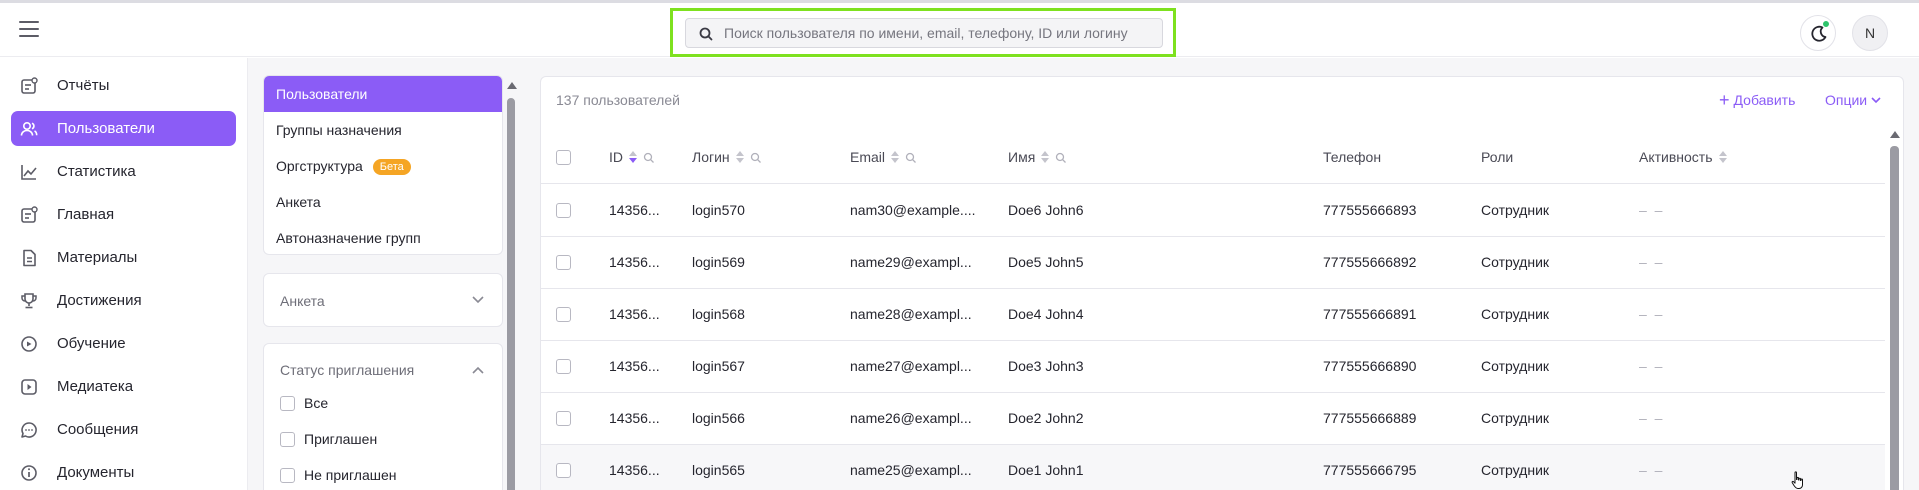 The width and height of the screenshot is (1919, 490). I want to click on invite-status-title: Статус приглашения, so click(347, 370).